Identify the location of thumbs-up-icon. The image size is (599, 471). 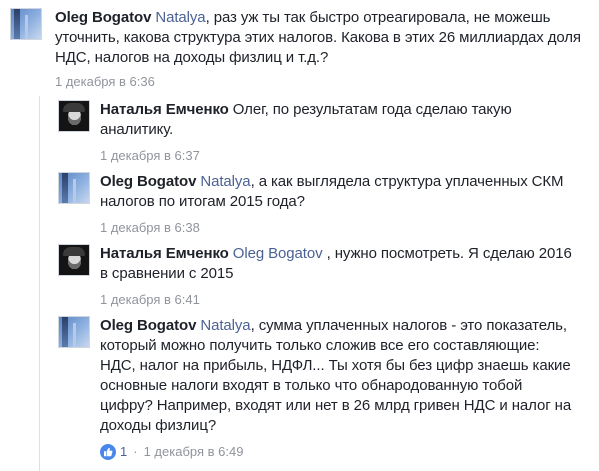
(108, 452).